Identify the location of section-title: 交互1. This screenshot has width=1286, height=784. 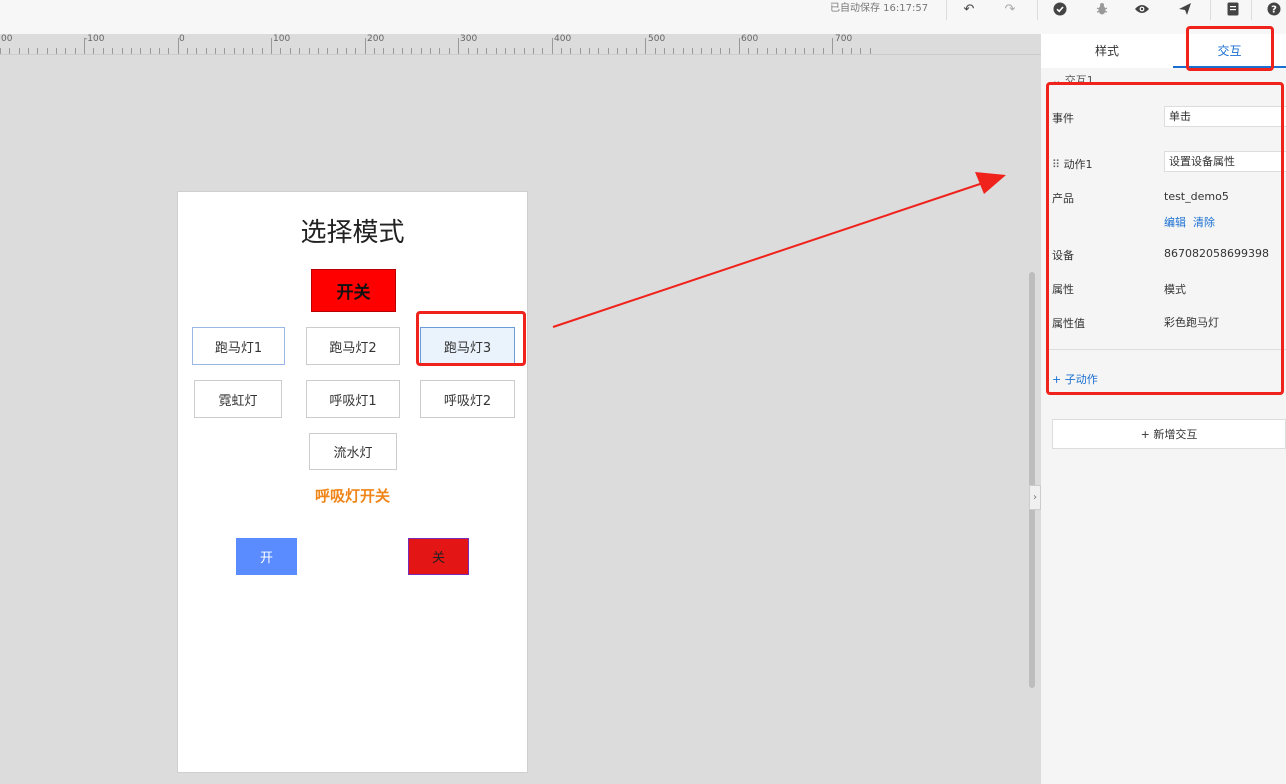
(1079, 78).